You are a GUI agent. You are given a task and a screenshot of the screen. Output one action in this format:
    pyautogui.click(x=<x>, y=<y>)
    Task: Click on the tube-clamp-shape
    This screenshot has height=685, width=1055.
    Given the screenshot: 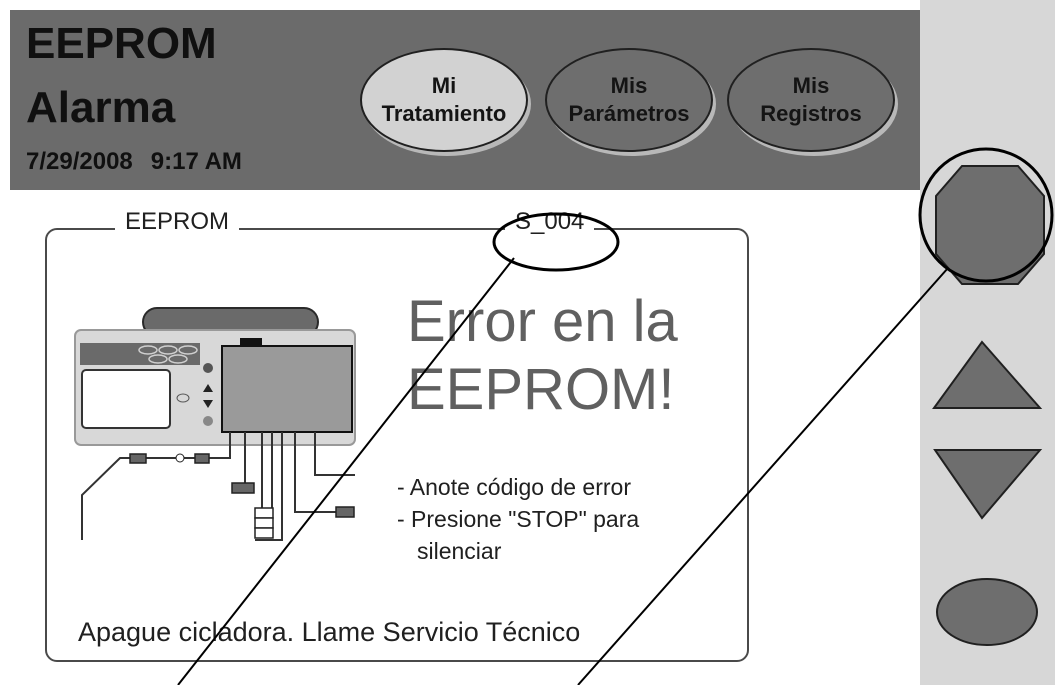 What is the action you would take?
    pyautogui.click(x=180, y=458)
    